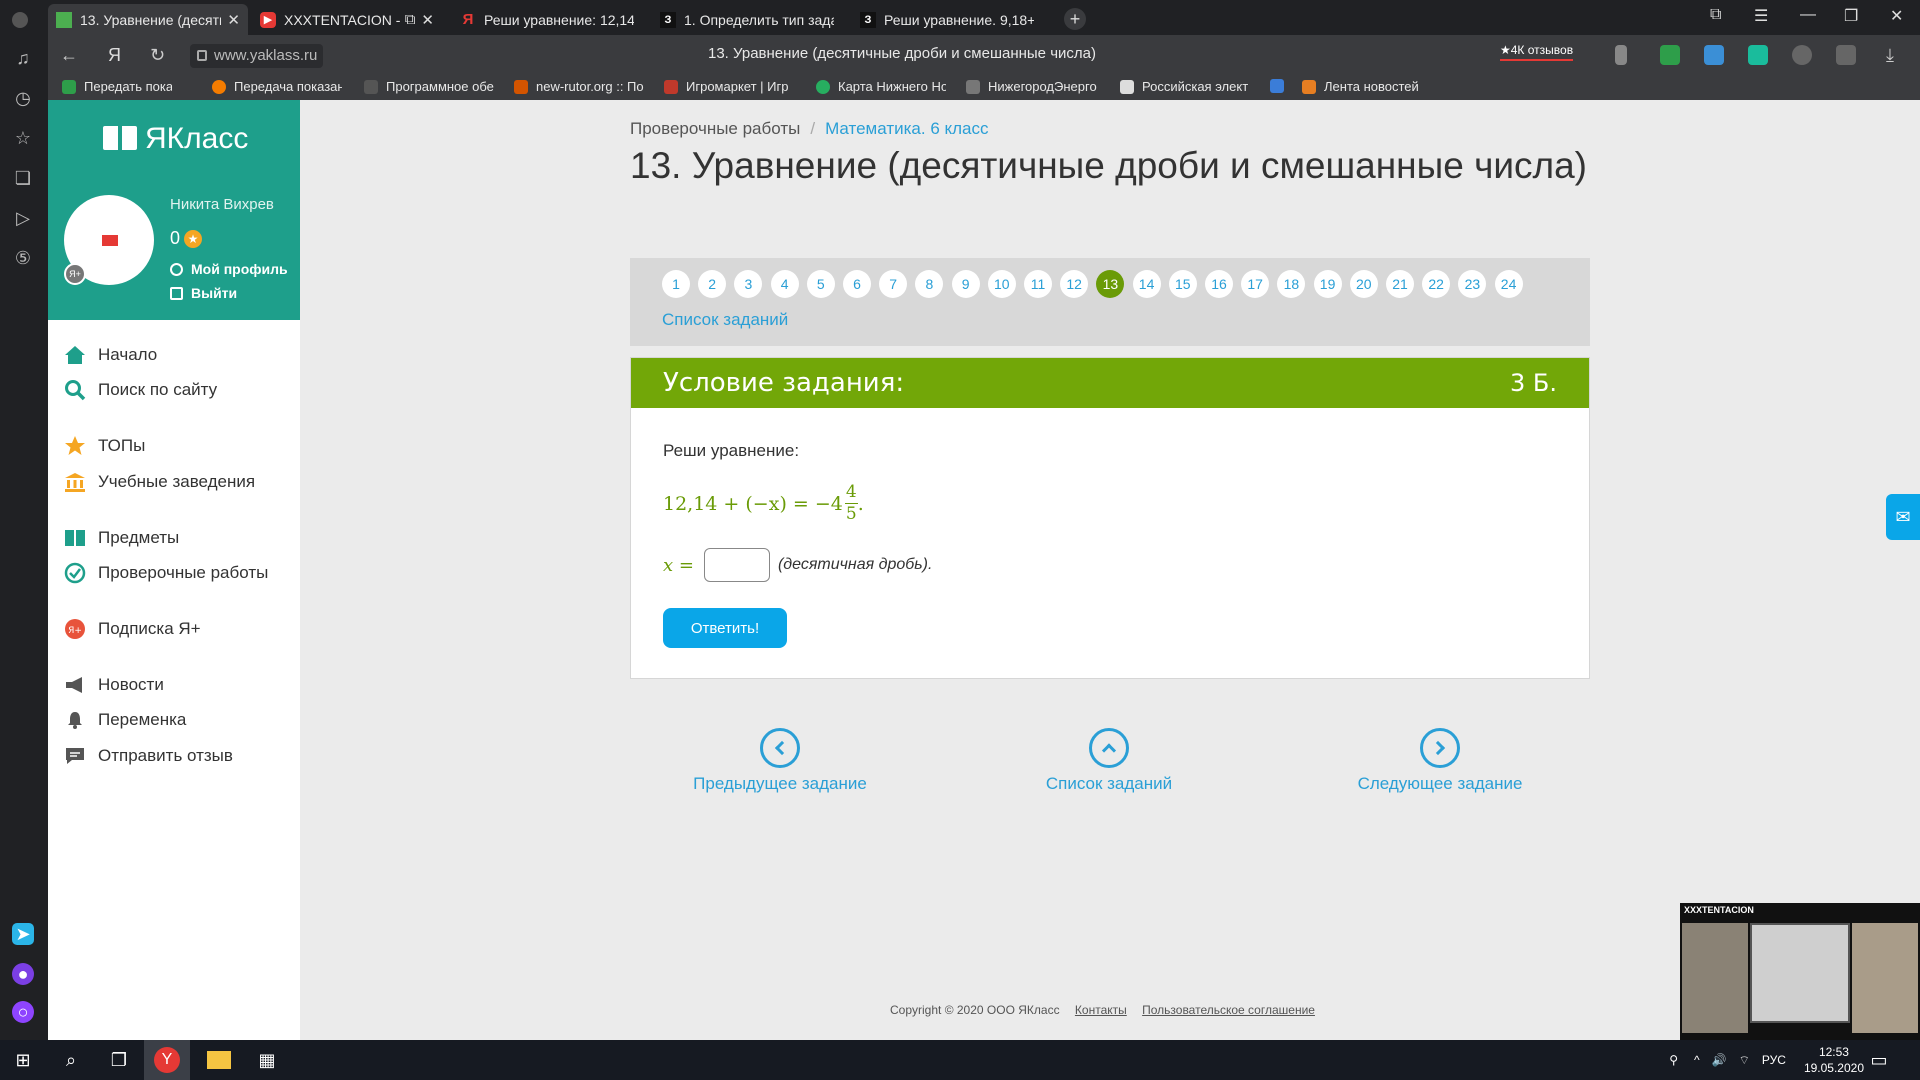 This screenshot has width=1920, height=1080. What do you see at coordinates (715, 128) in the screenshot?
I see `breadcrumb-root-link: Проверочные работы` at bounding box center [715, 128].